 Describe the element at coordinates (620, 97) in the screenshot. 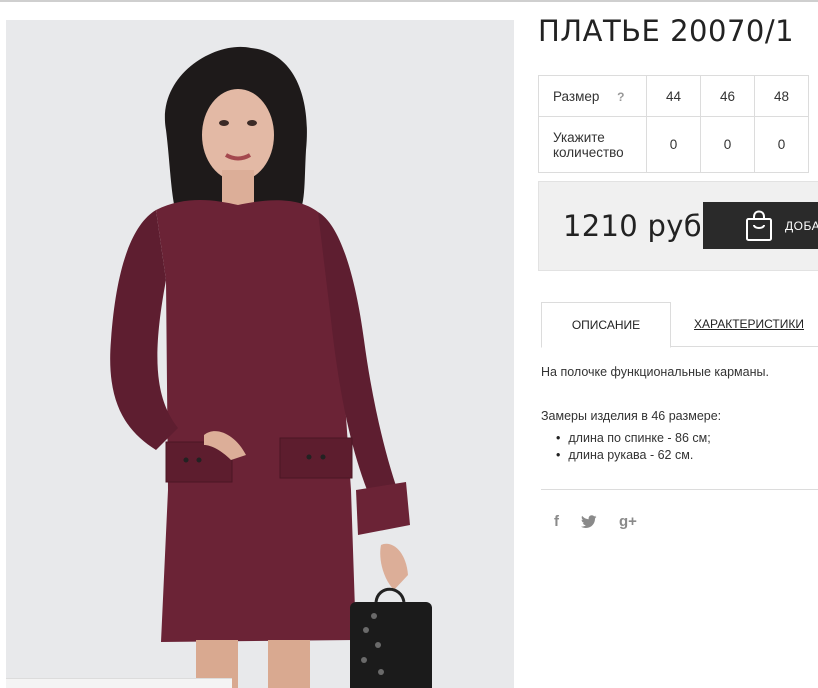

I see `size-help-icon: ?` at that location.